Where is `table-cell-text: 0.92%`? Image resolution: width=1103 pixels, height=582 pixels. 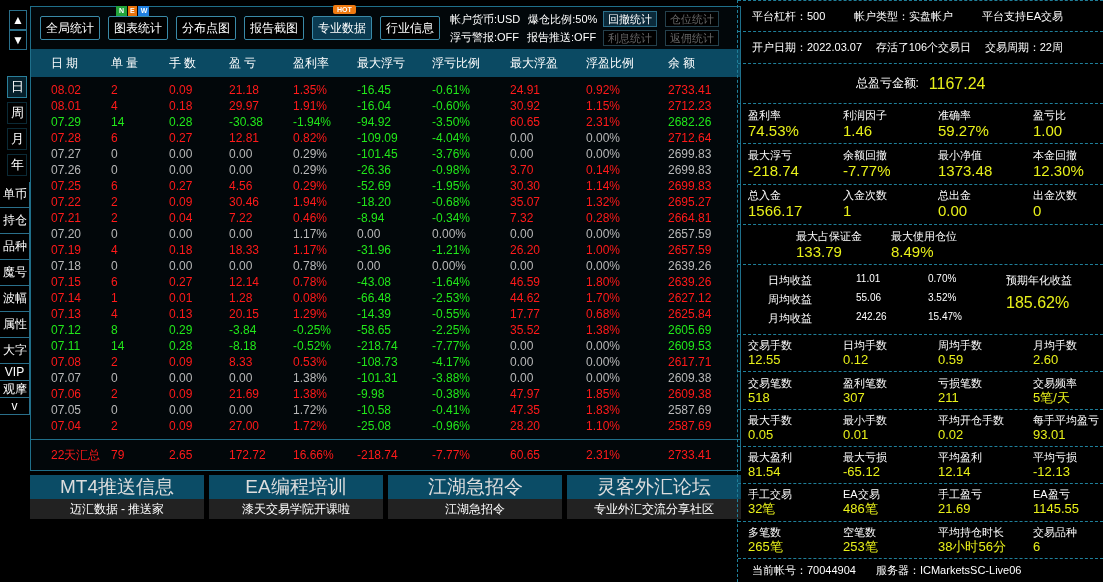 table-cell-text: 0.92% is located at coordinates (604, 90).